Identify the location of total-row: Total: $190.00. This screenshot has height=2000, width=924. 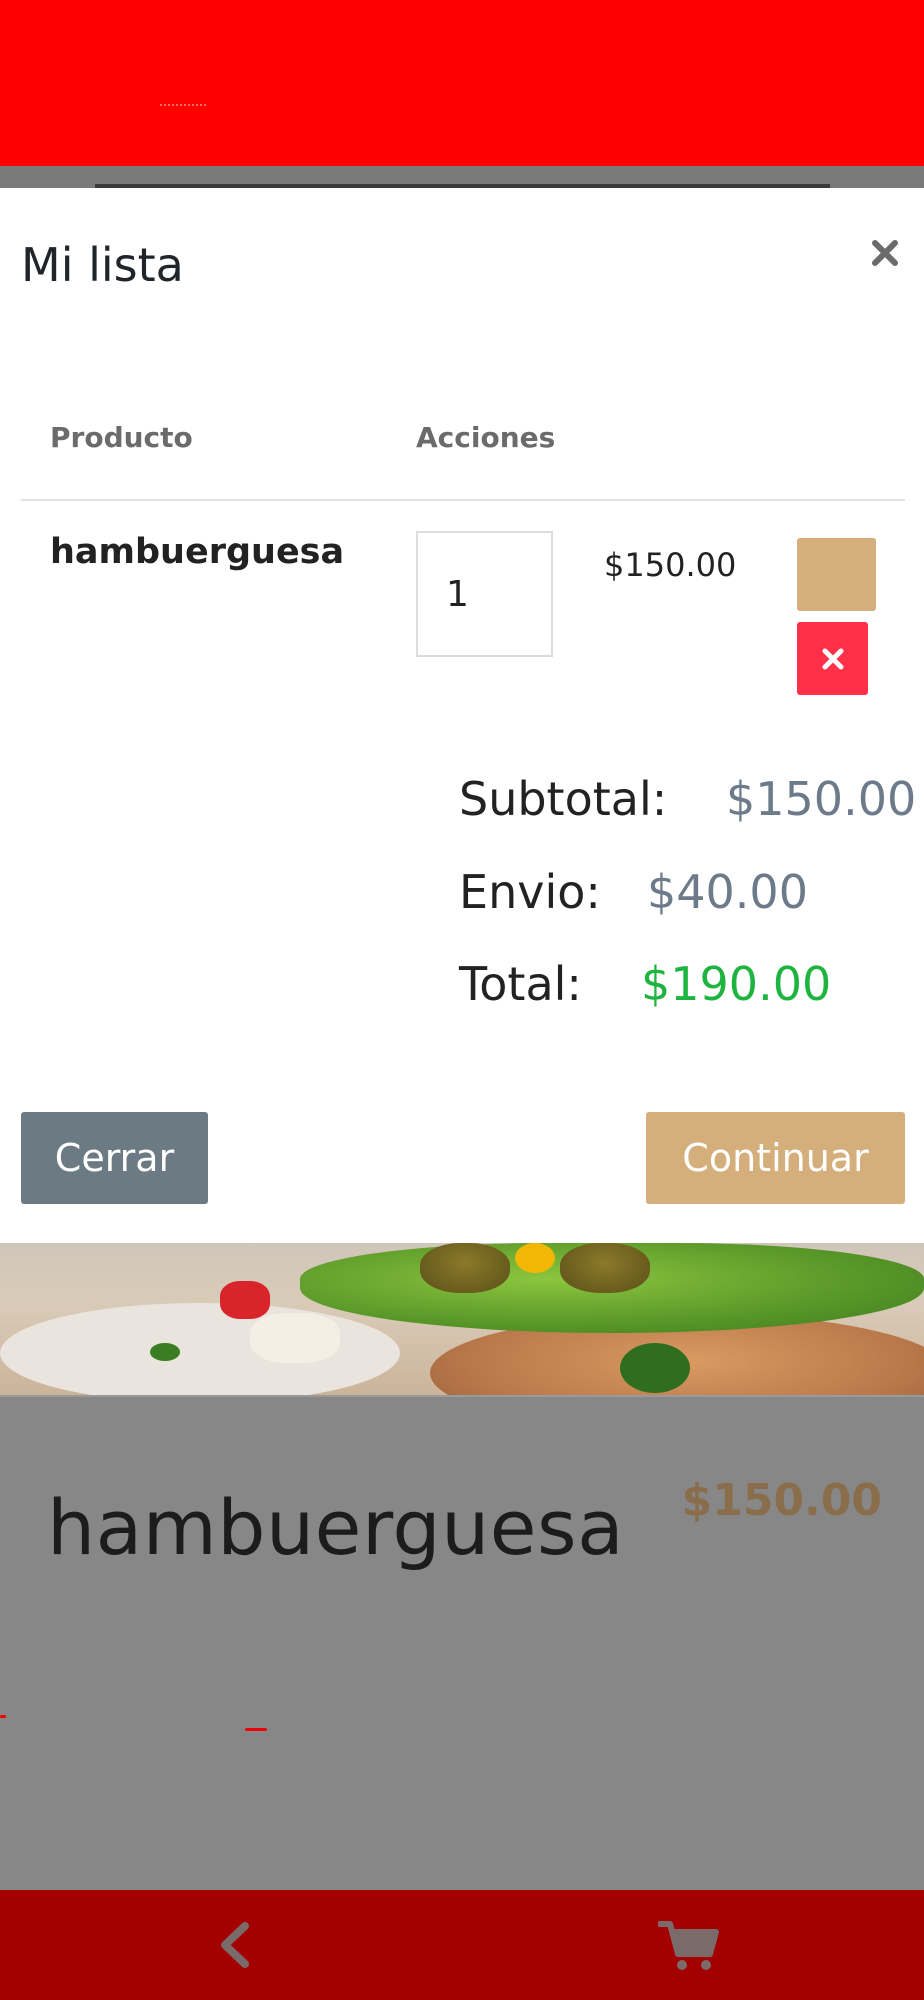
(645, 984).